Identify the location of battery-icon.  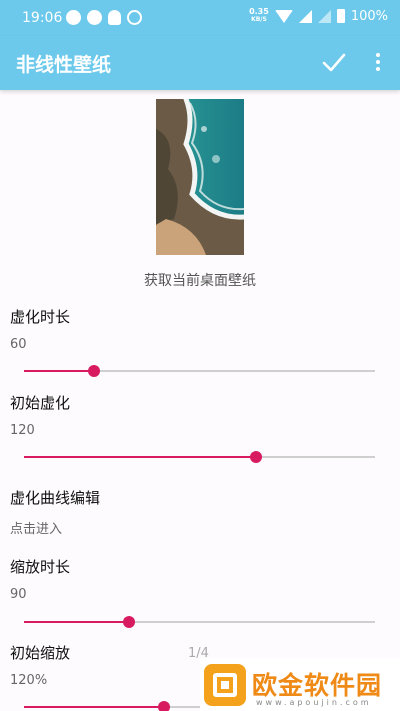
(340, 16).